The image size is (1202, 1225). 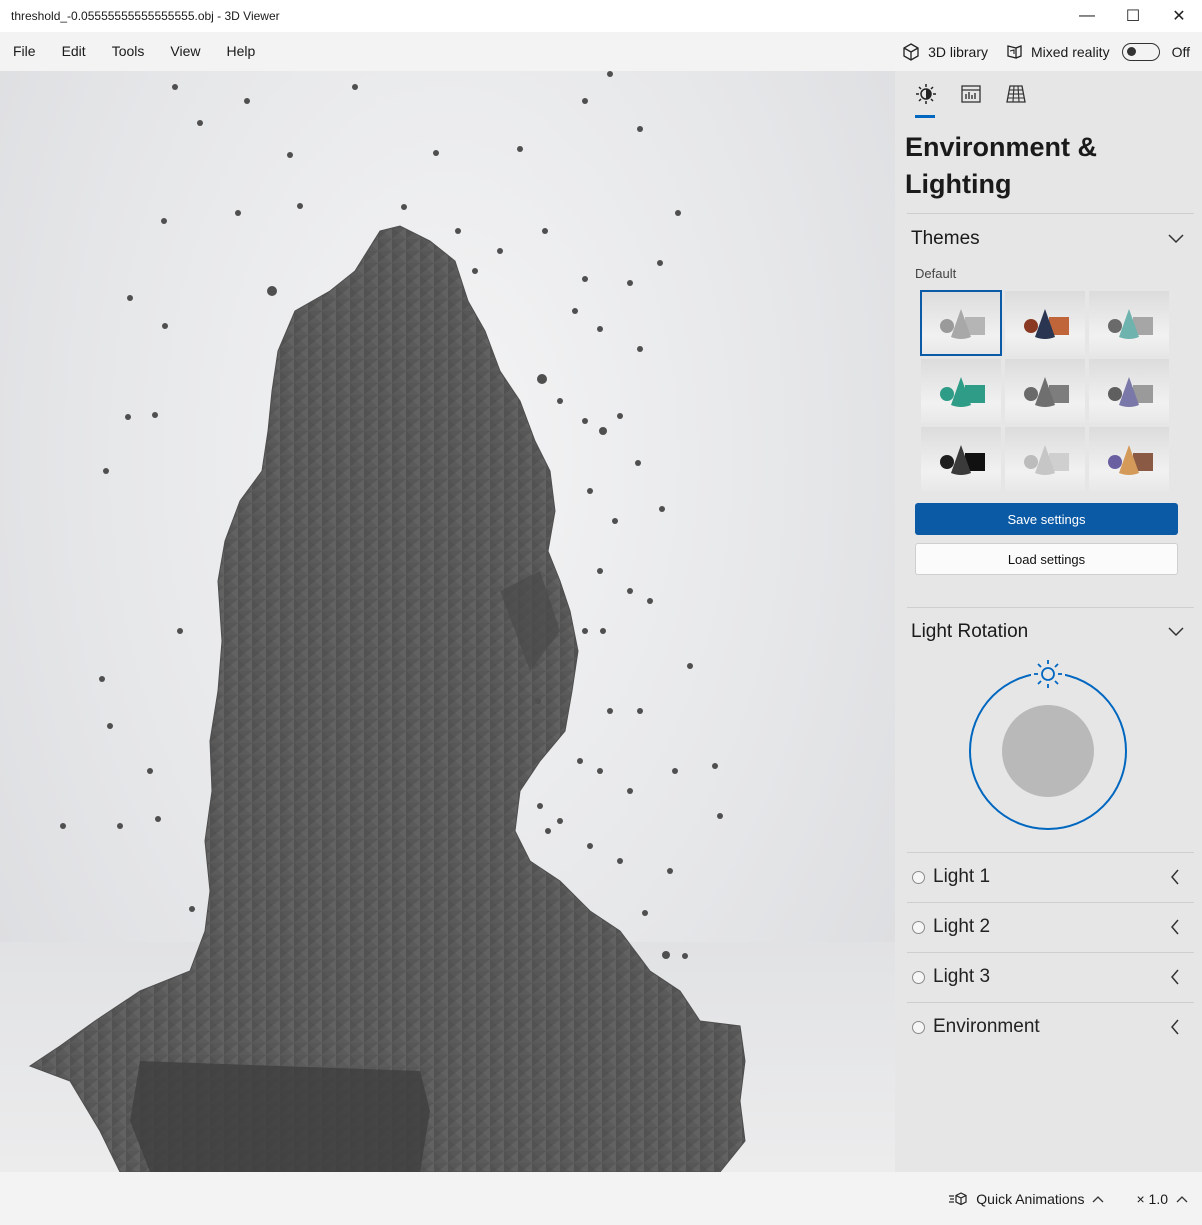 What do you see at coordinates (918, 877) in the screenshot?
I see `light-1-radio` at bounding box center [918, 877].